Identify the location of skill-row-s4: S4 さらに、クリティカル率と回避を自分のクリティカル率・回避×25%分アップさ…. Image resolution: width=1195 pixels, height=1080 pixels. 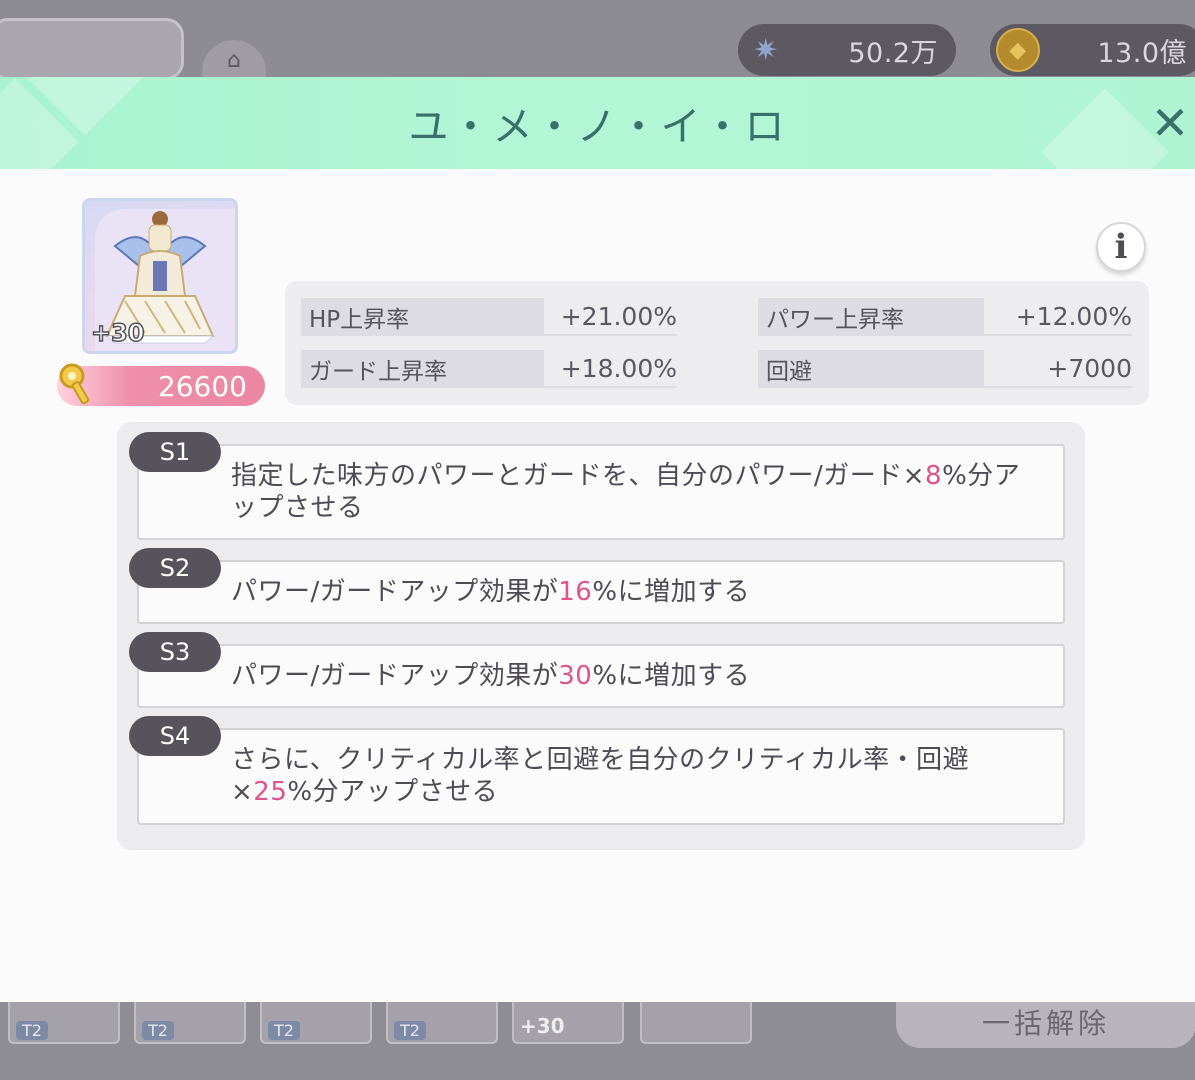
(597, 770).